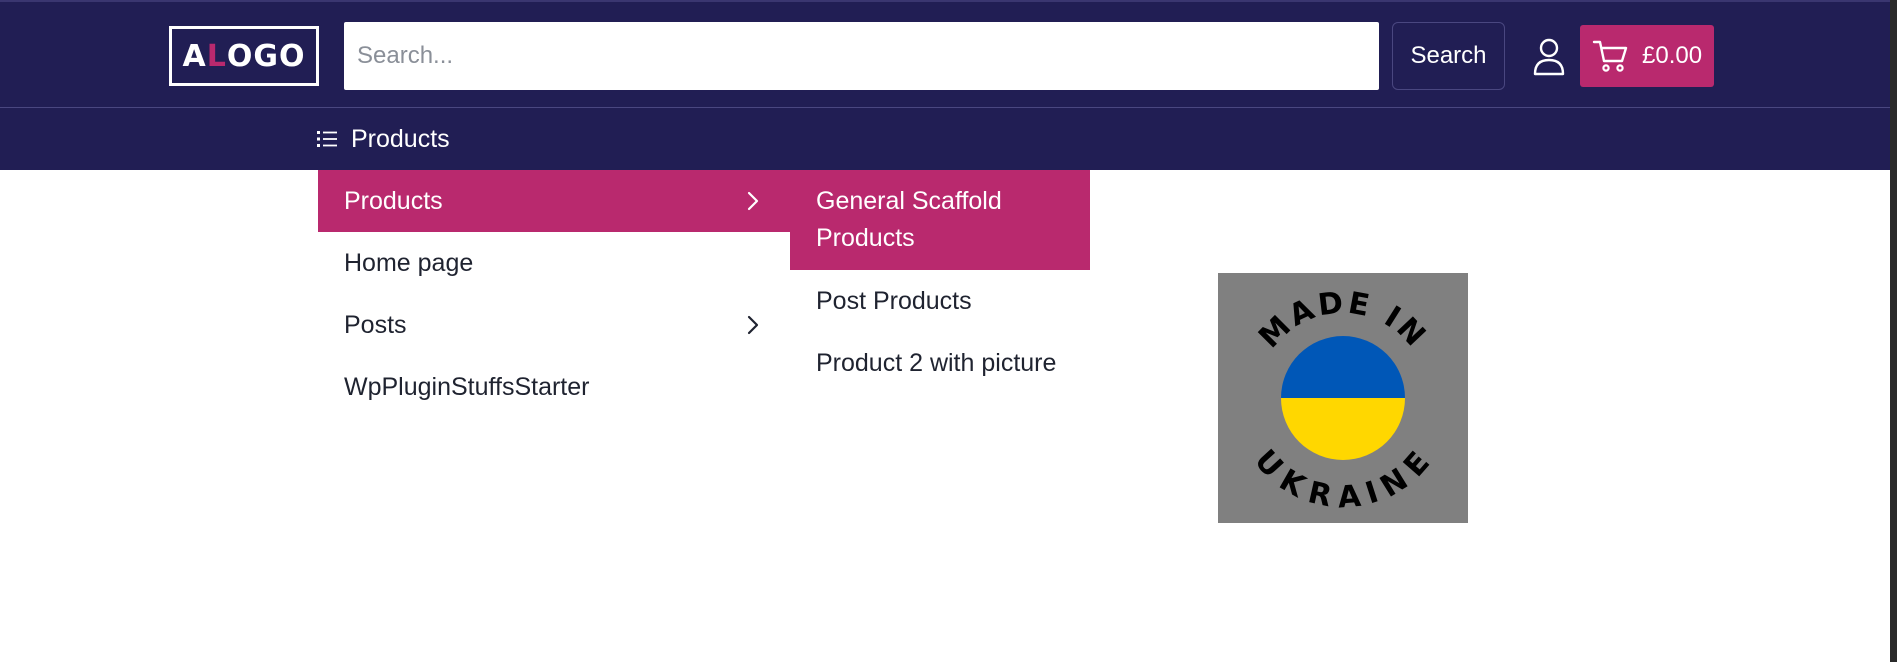 The width and height of the screenshot is (1897, 662). What do you see at coordinates (1549, 56) in the screenshot?
I see `user-icon` at bounding box center [1549, 56].